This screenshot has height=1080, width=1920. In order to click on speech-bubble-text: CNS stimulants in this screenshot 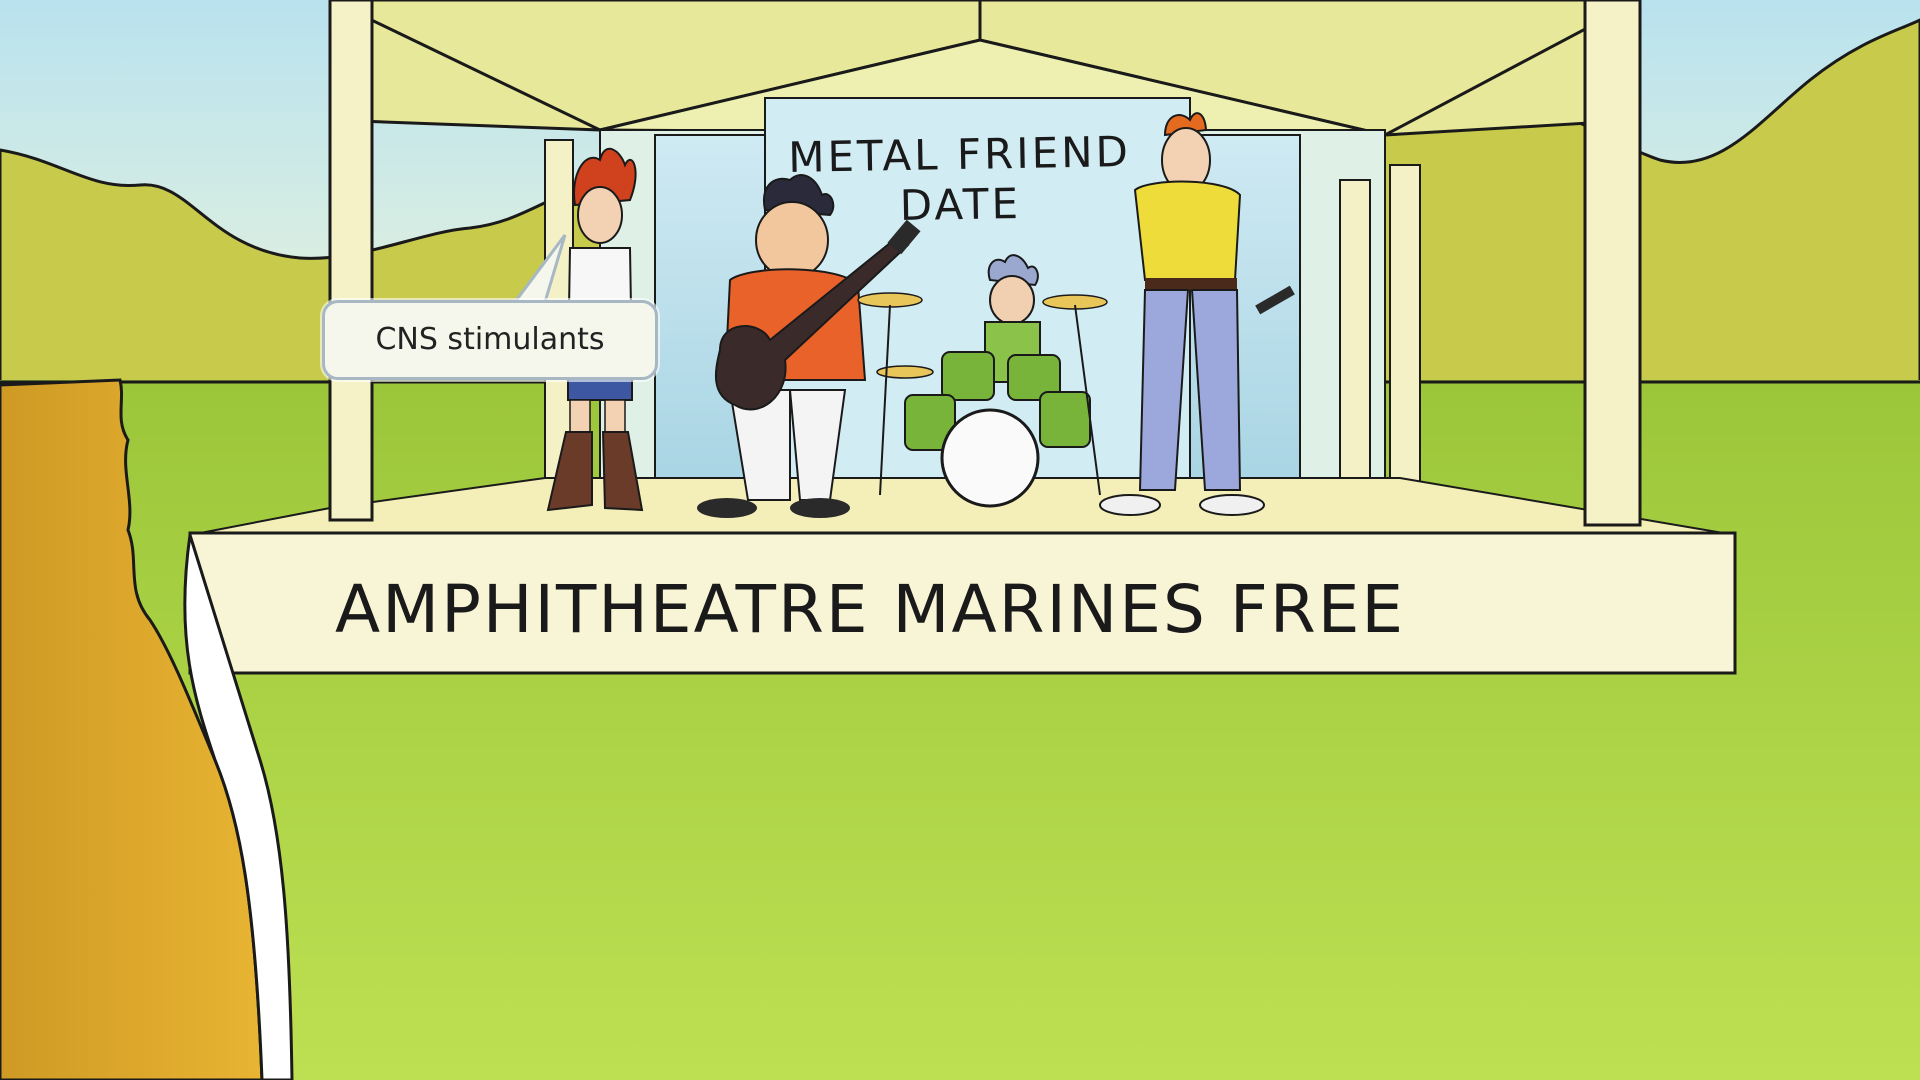, I will do `click(490, 339)`.